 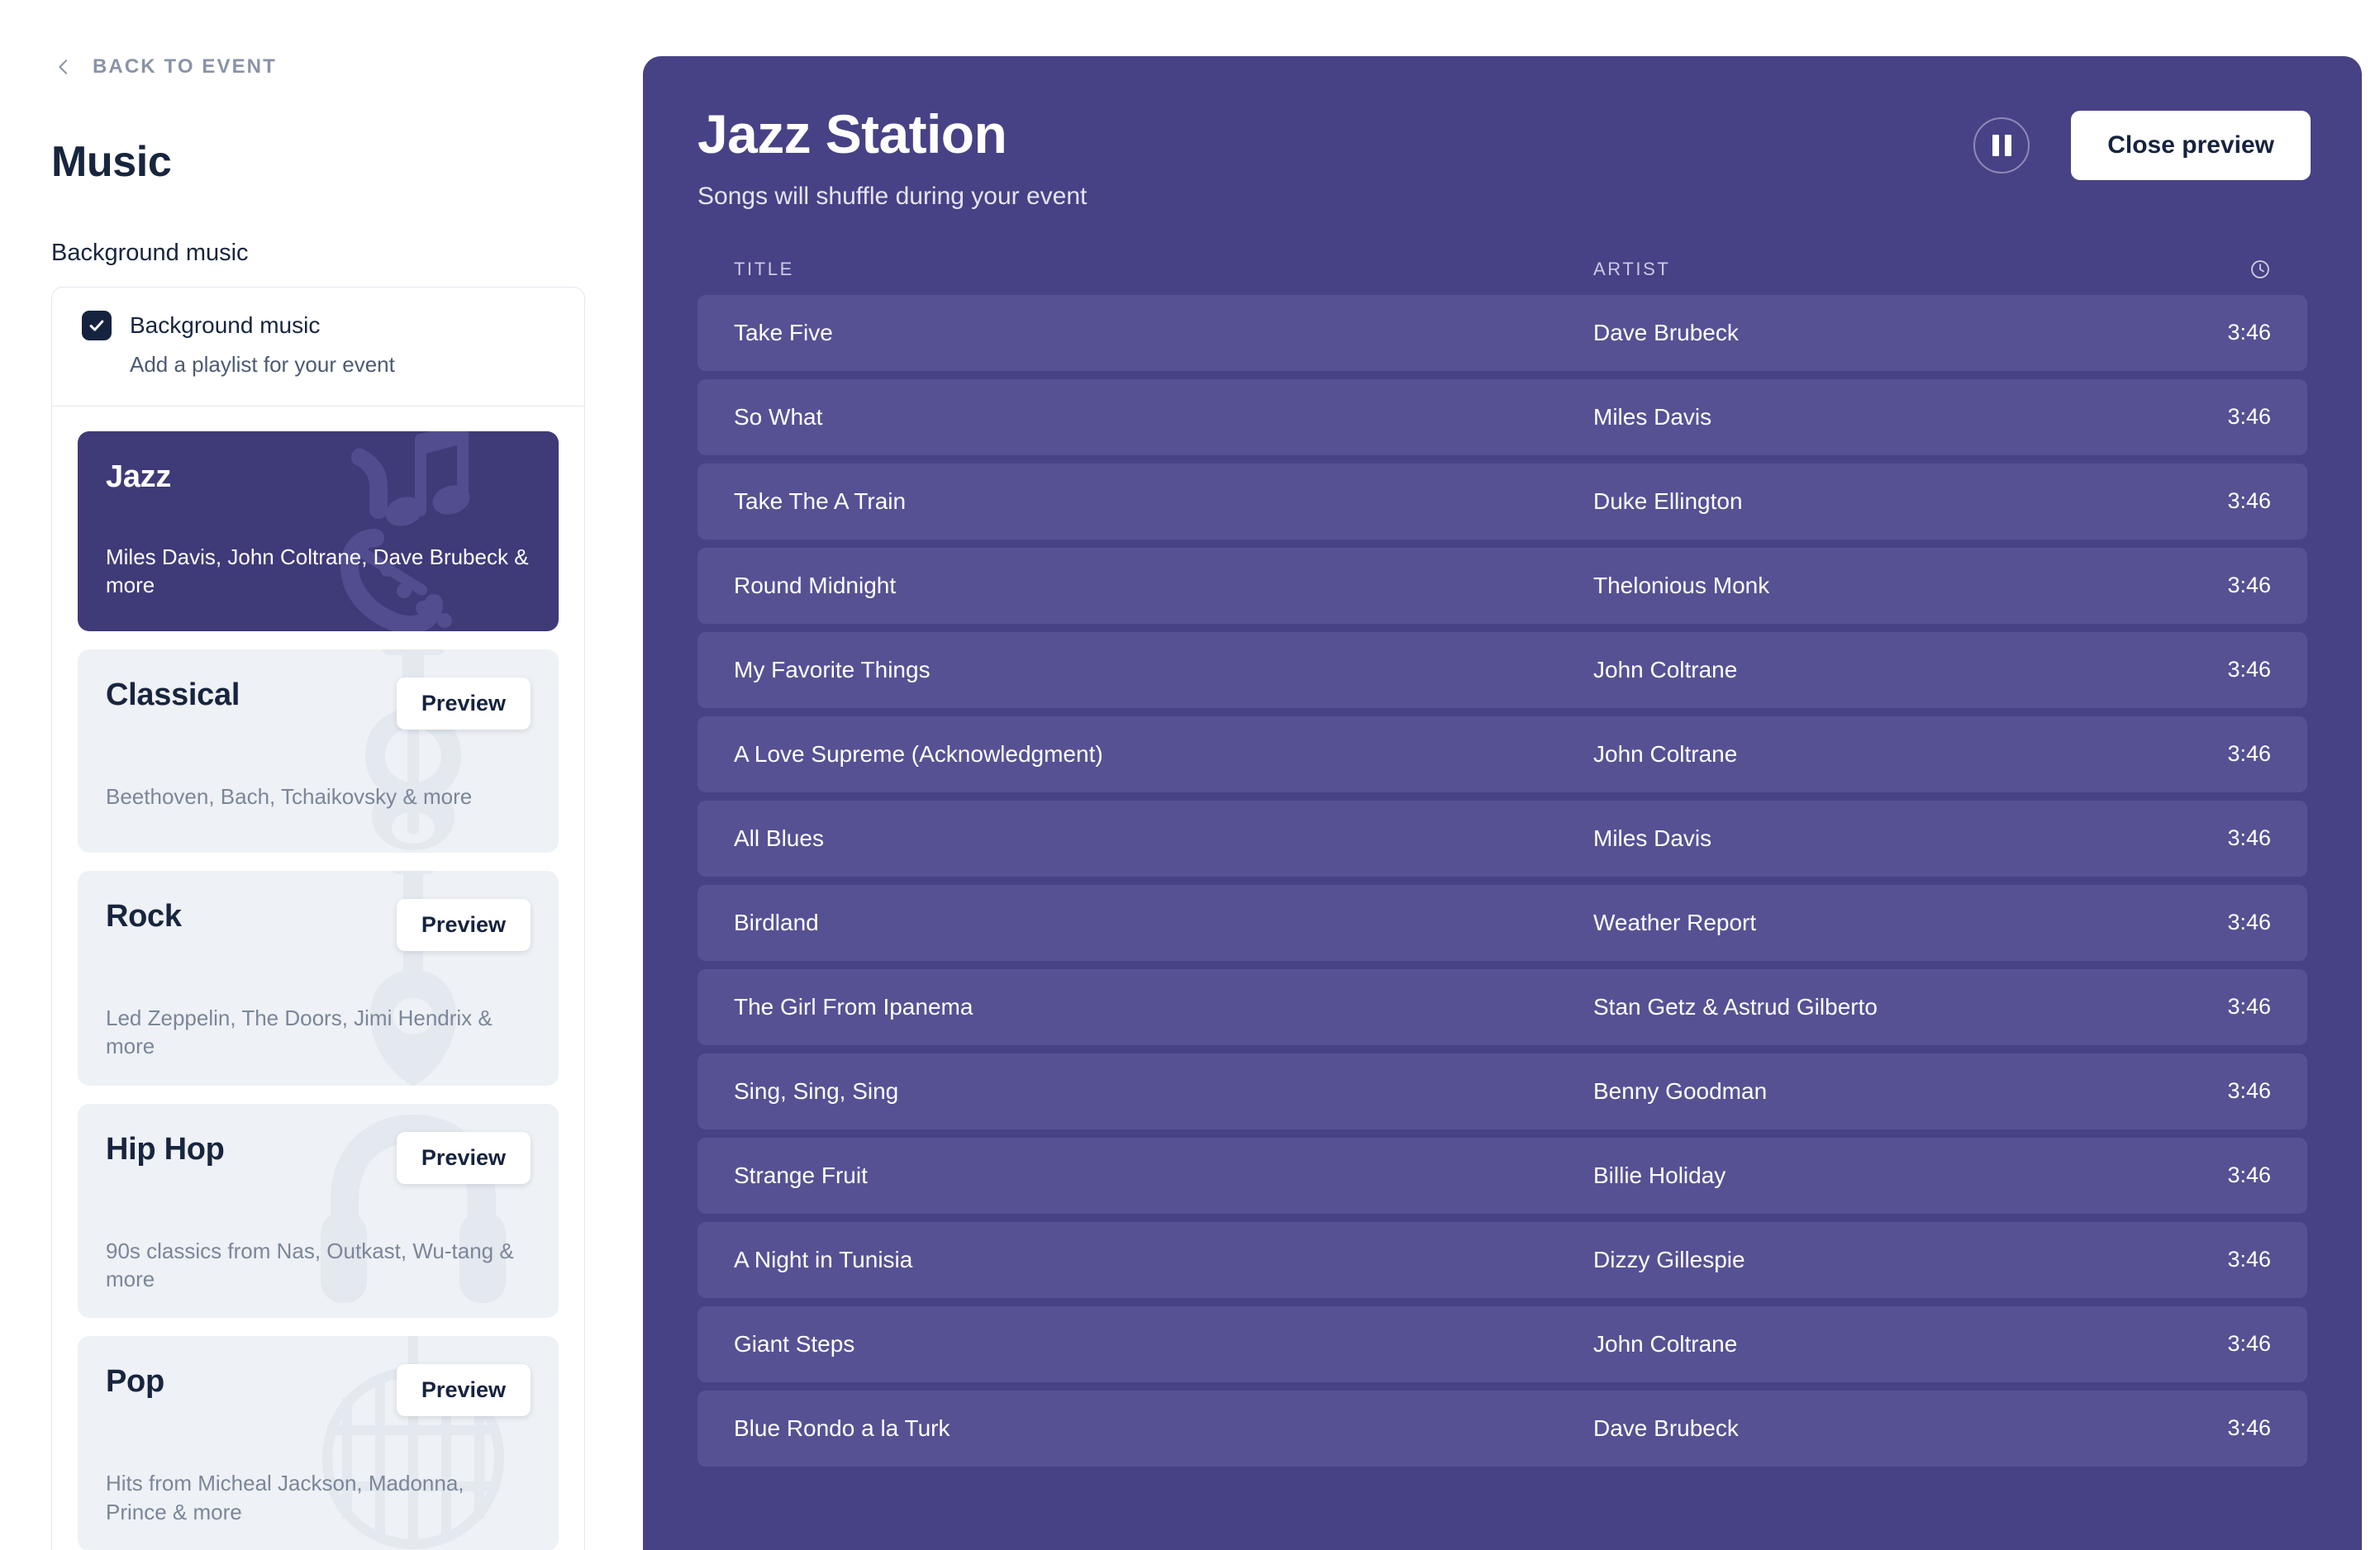 I want to click on check-icon, so click(x=96, y=325).